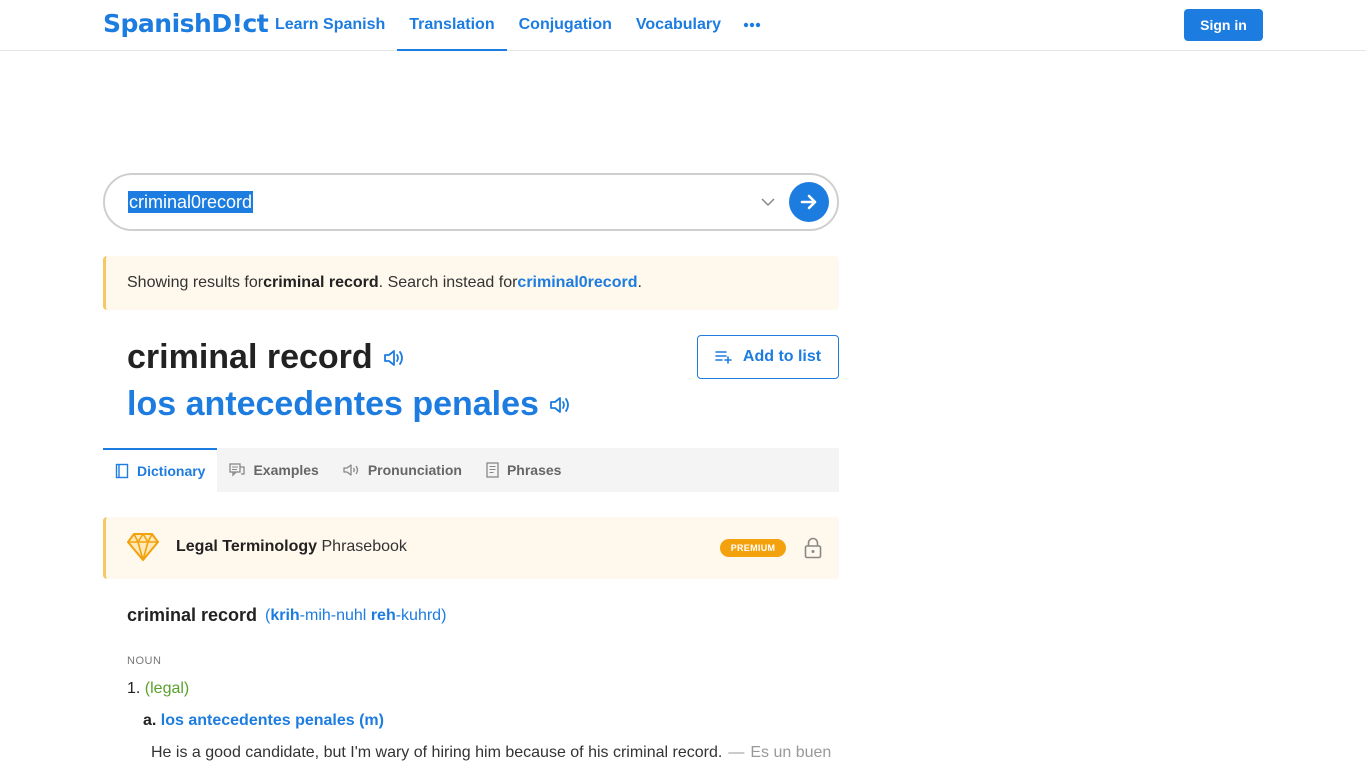 The image size is (1366, 768). I want to click on notice-middle: . Search instead for, so click(448, 282).